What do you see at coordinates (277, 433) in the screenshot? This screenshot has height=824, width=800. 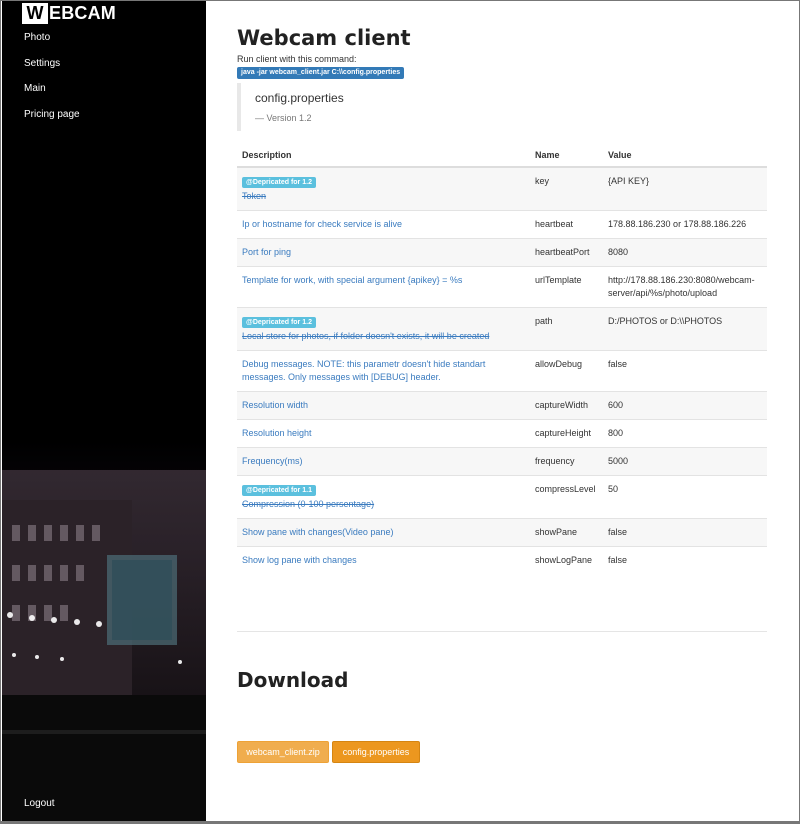 I see `description-text: Resolution height` at bounding box center [277, 433].